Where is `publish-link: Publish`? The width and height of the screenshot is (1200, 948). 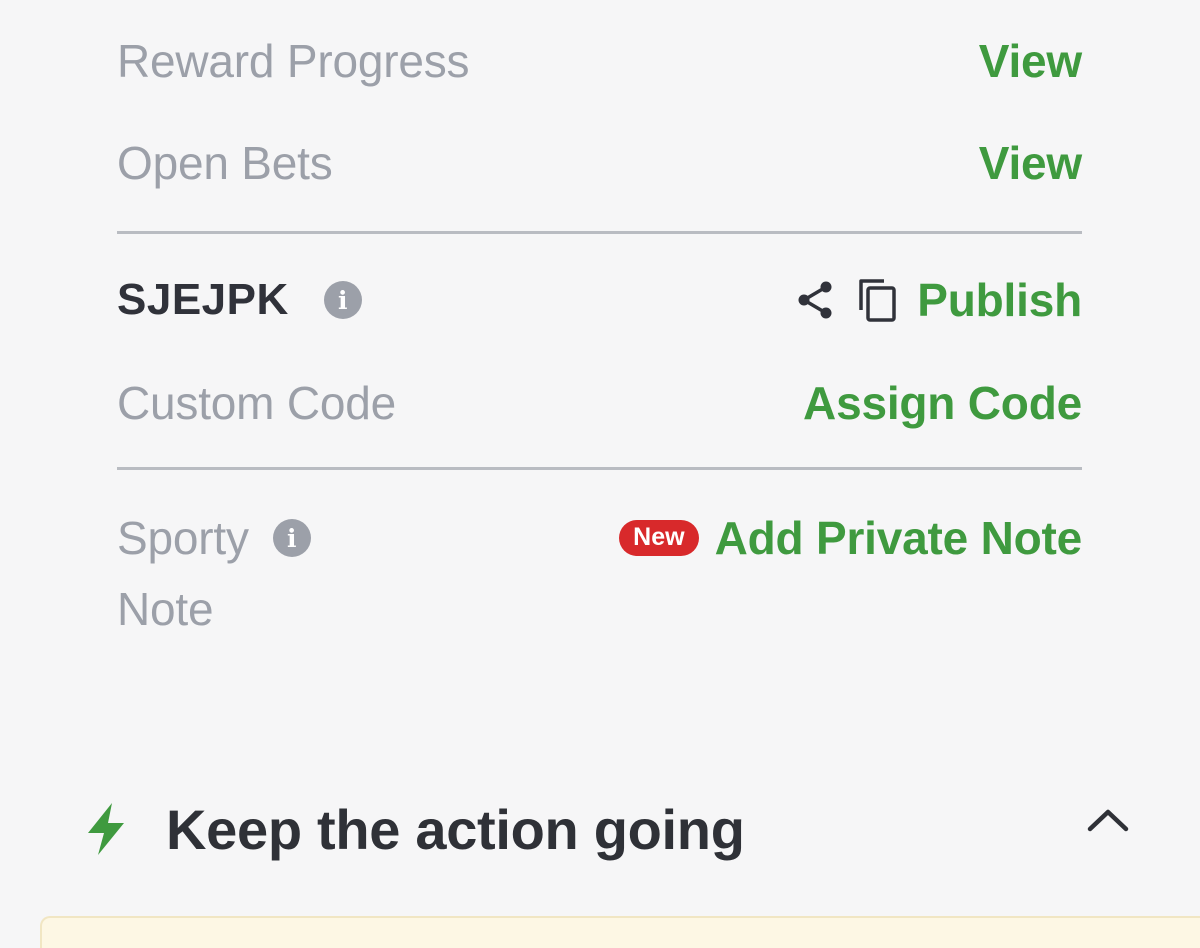 publish-link: Publish is located at coordinates (999, 300).